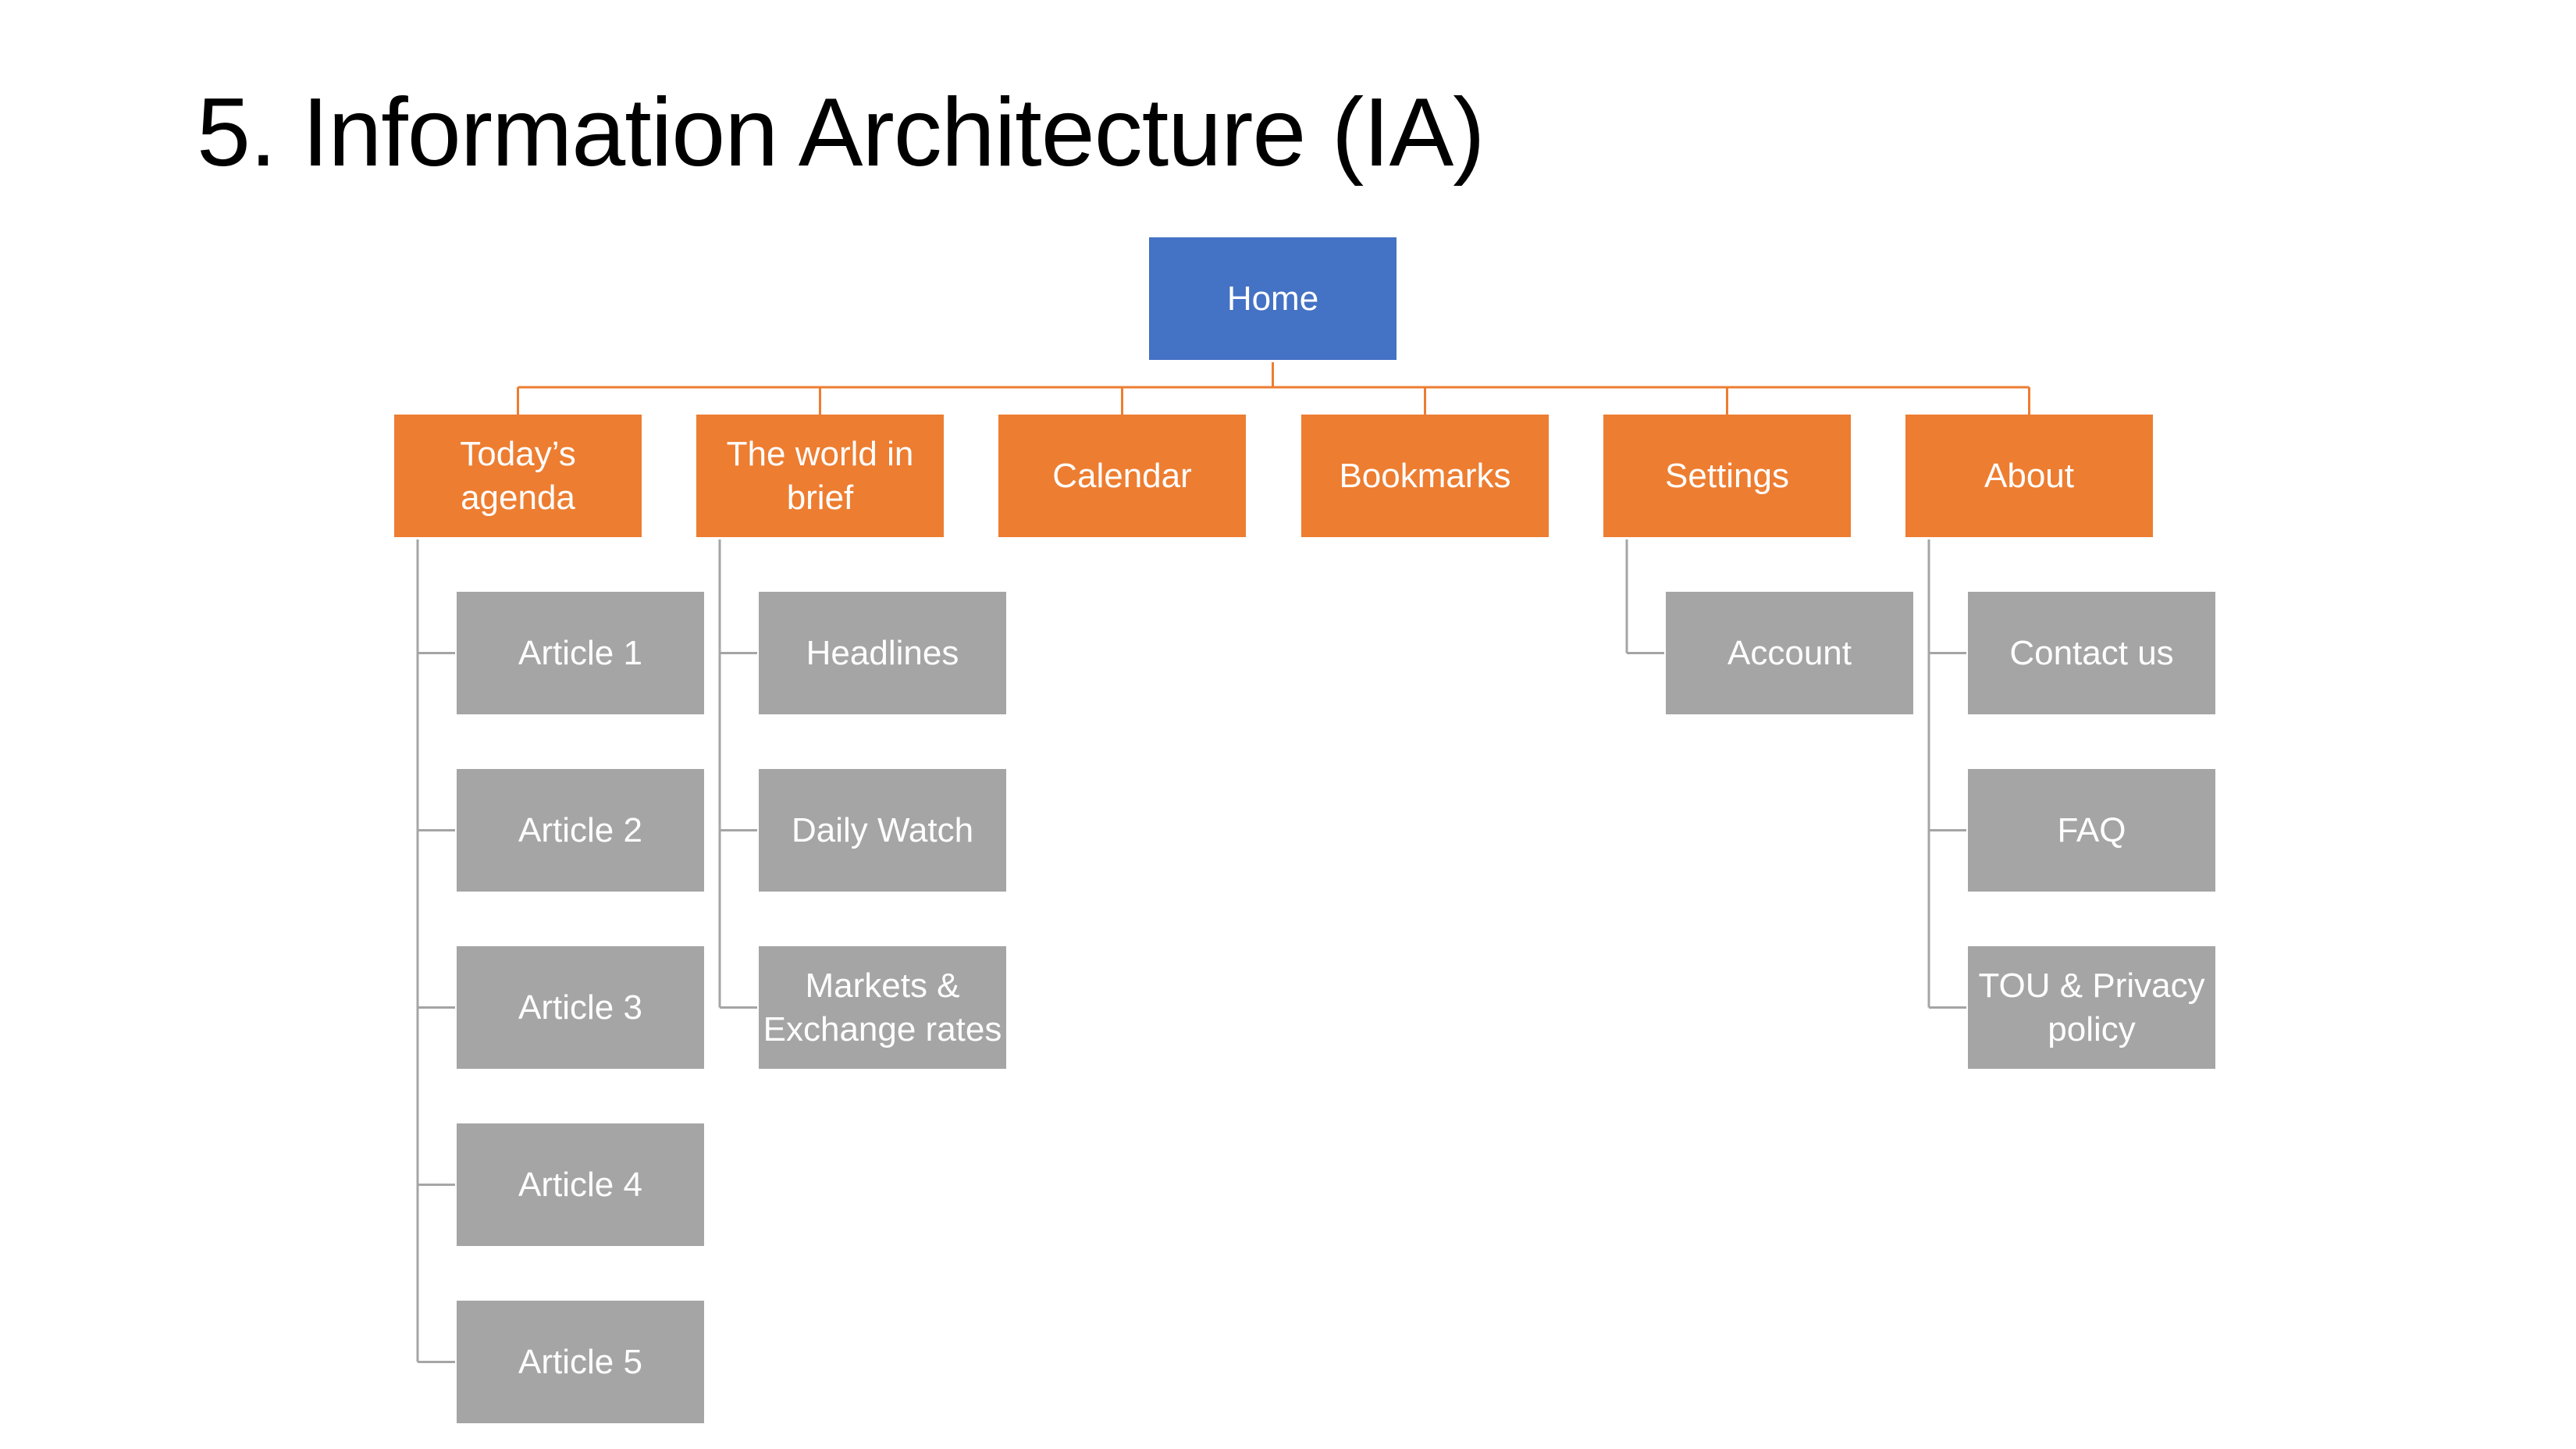 The width and height of the screenshot is (2576, 1449). What do you see at coordinates (580, 1362) in the screenshot?
I see `node-page: Article 5` at bounding box center [580, 1362].